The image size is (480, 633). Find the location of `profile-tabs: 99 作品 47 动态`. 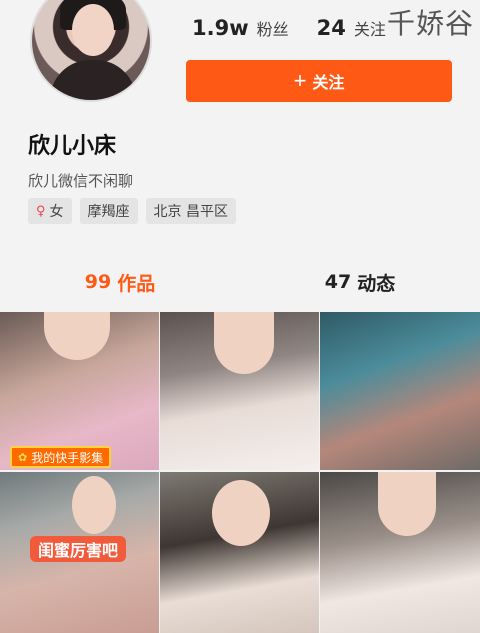

profile-tabs: 99 作品 47 动态 is located at coordinates (240, 282).